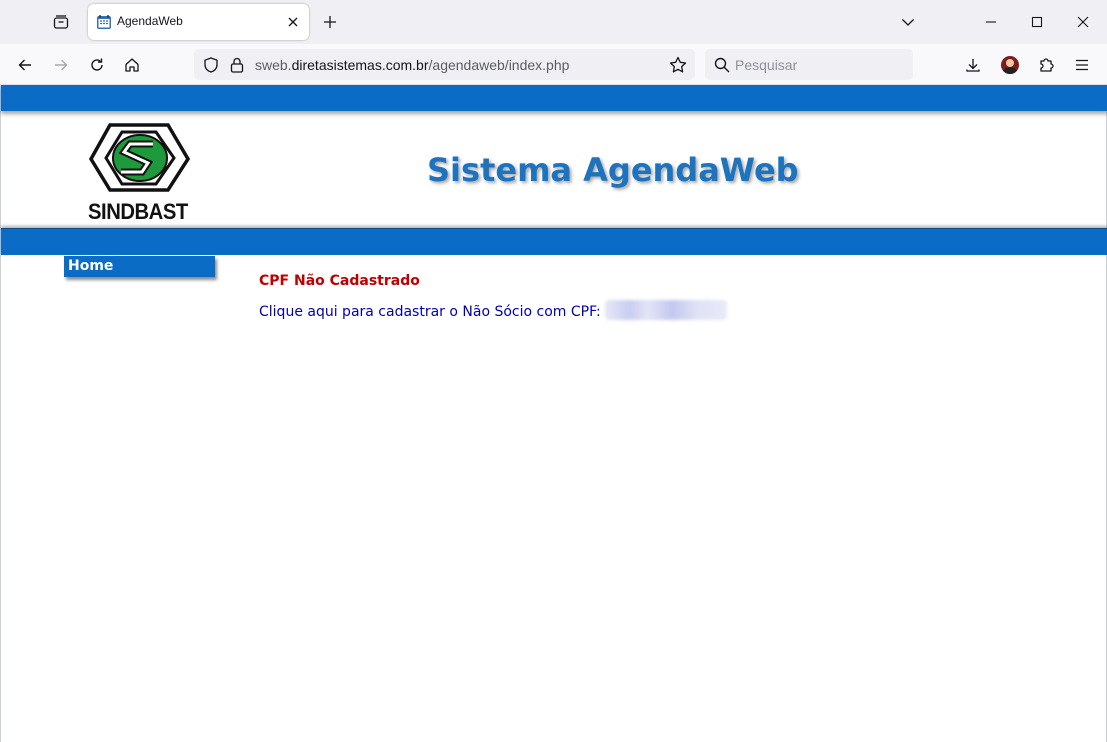 Image resolution: width=1107 pixels, height=742 pixels. Describe the element at coordinates (138, 211) in the screenshot. I see `logo-text: SINDBAST` at that location.